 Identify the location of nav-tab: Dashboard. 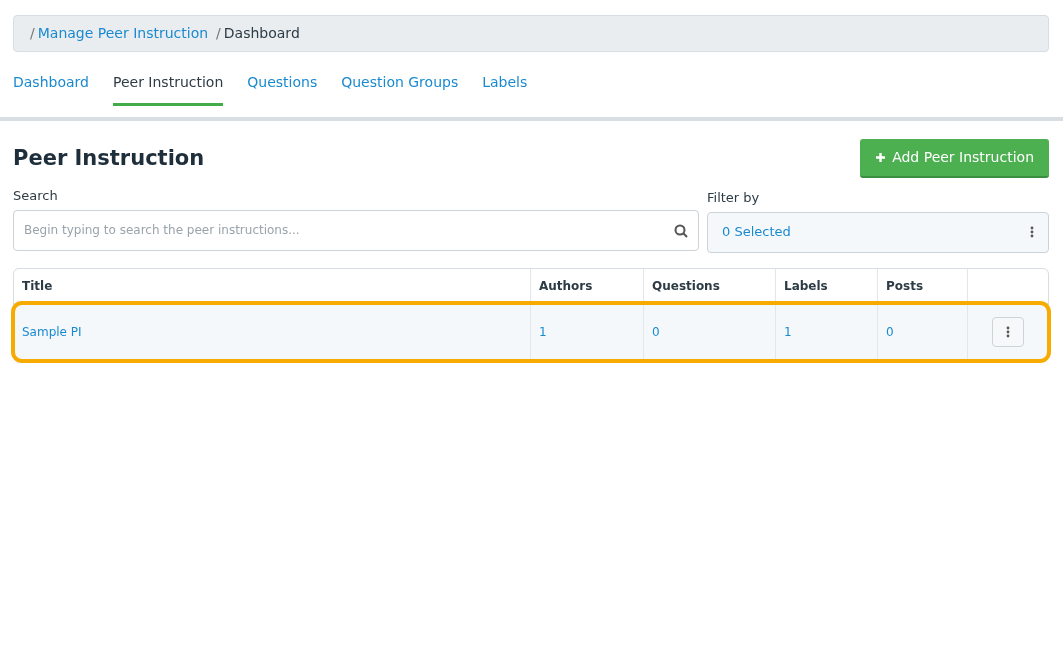
(51, 89).